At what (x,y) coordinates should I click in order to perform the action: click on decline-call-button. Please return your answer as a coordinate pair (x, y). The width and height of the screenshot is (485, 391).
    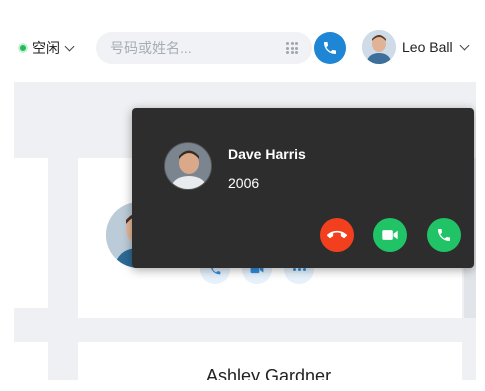
    Looking at the image, I should click on (337, 235).